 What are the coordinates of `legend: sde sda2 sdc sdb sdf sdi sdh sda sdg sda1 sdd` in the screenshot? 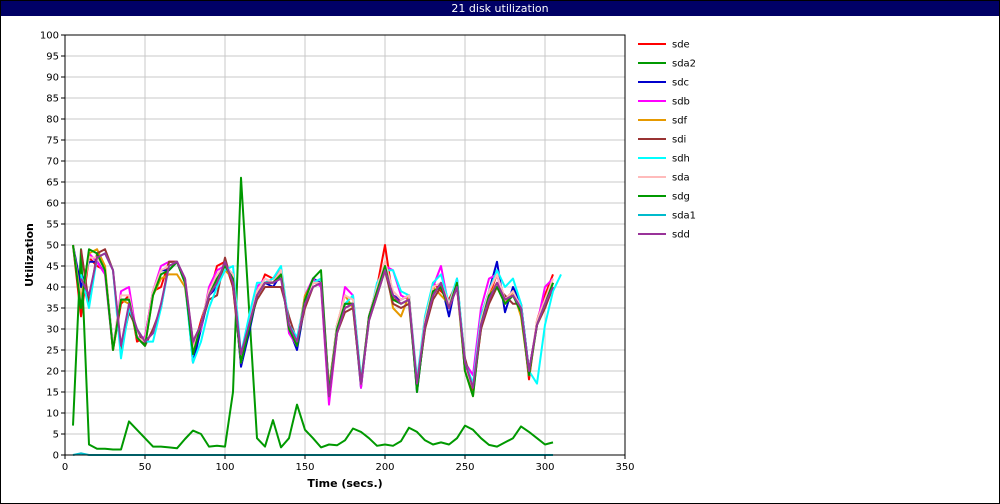 It's located at (667, 140).